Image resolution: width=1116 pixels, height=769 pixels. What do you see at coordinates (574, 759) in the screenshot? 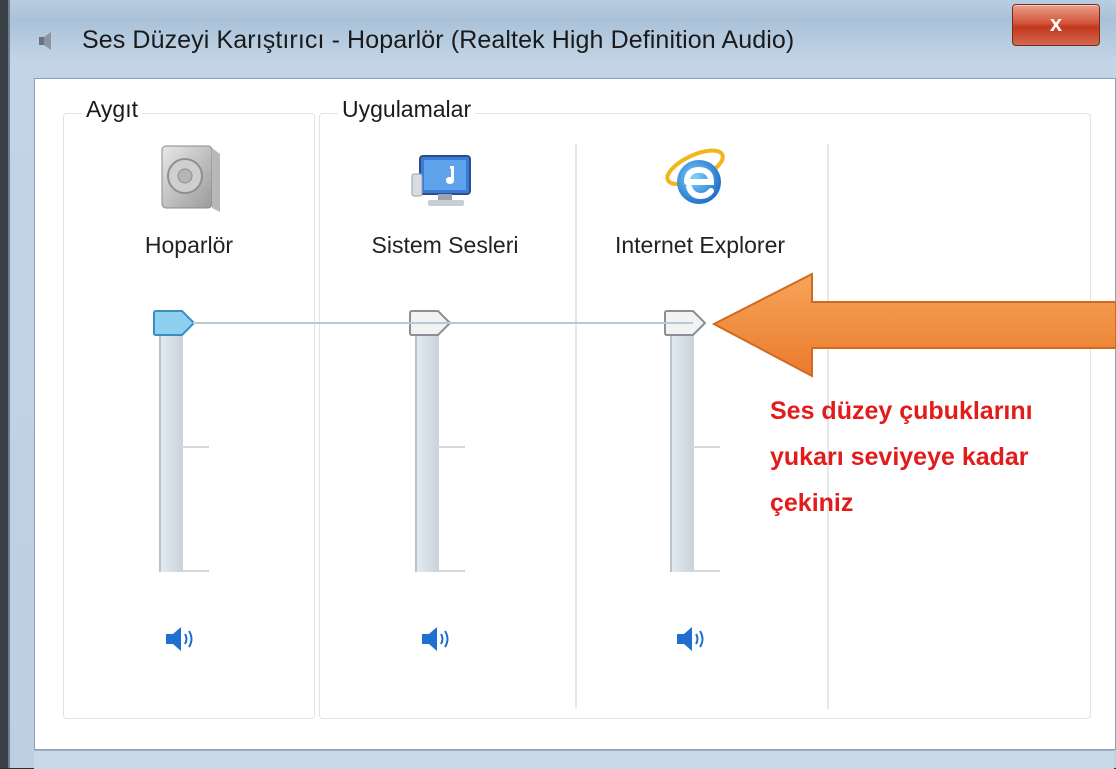
I see `taskbar-strip` at bounding box center [574, 759].